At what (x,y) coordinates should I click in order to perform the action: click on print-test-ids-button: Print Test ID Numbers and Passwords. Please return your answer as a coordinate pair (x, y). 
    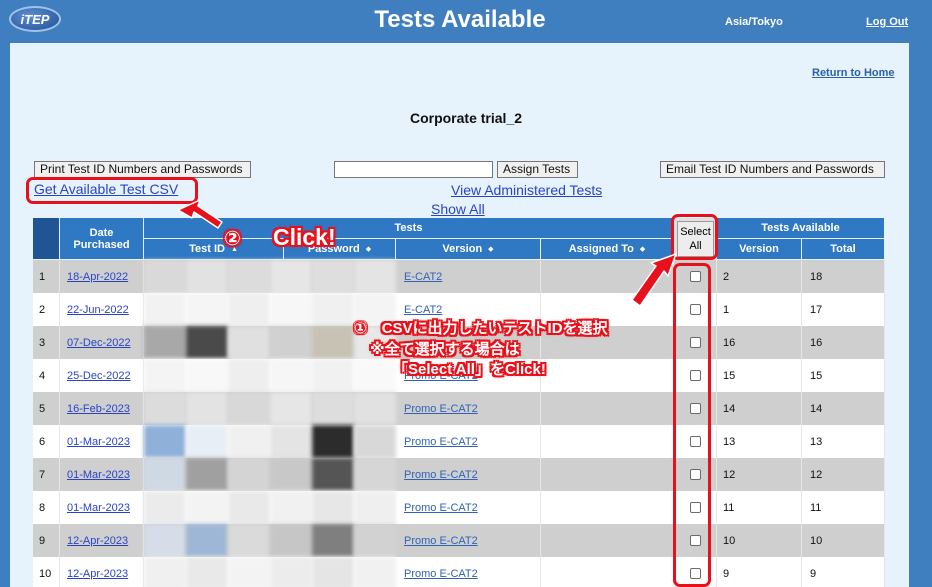
    Looking at the image, I should click on (142, 169).